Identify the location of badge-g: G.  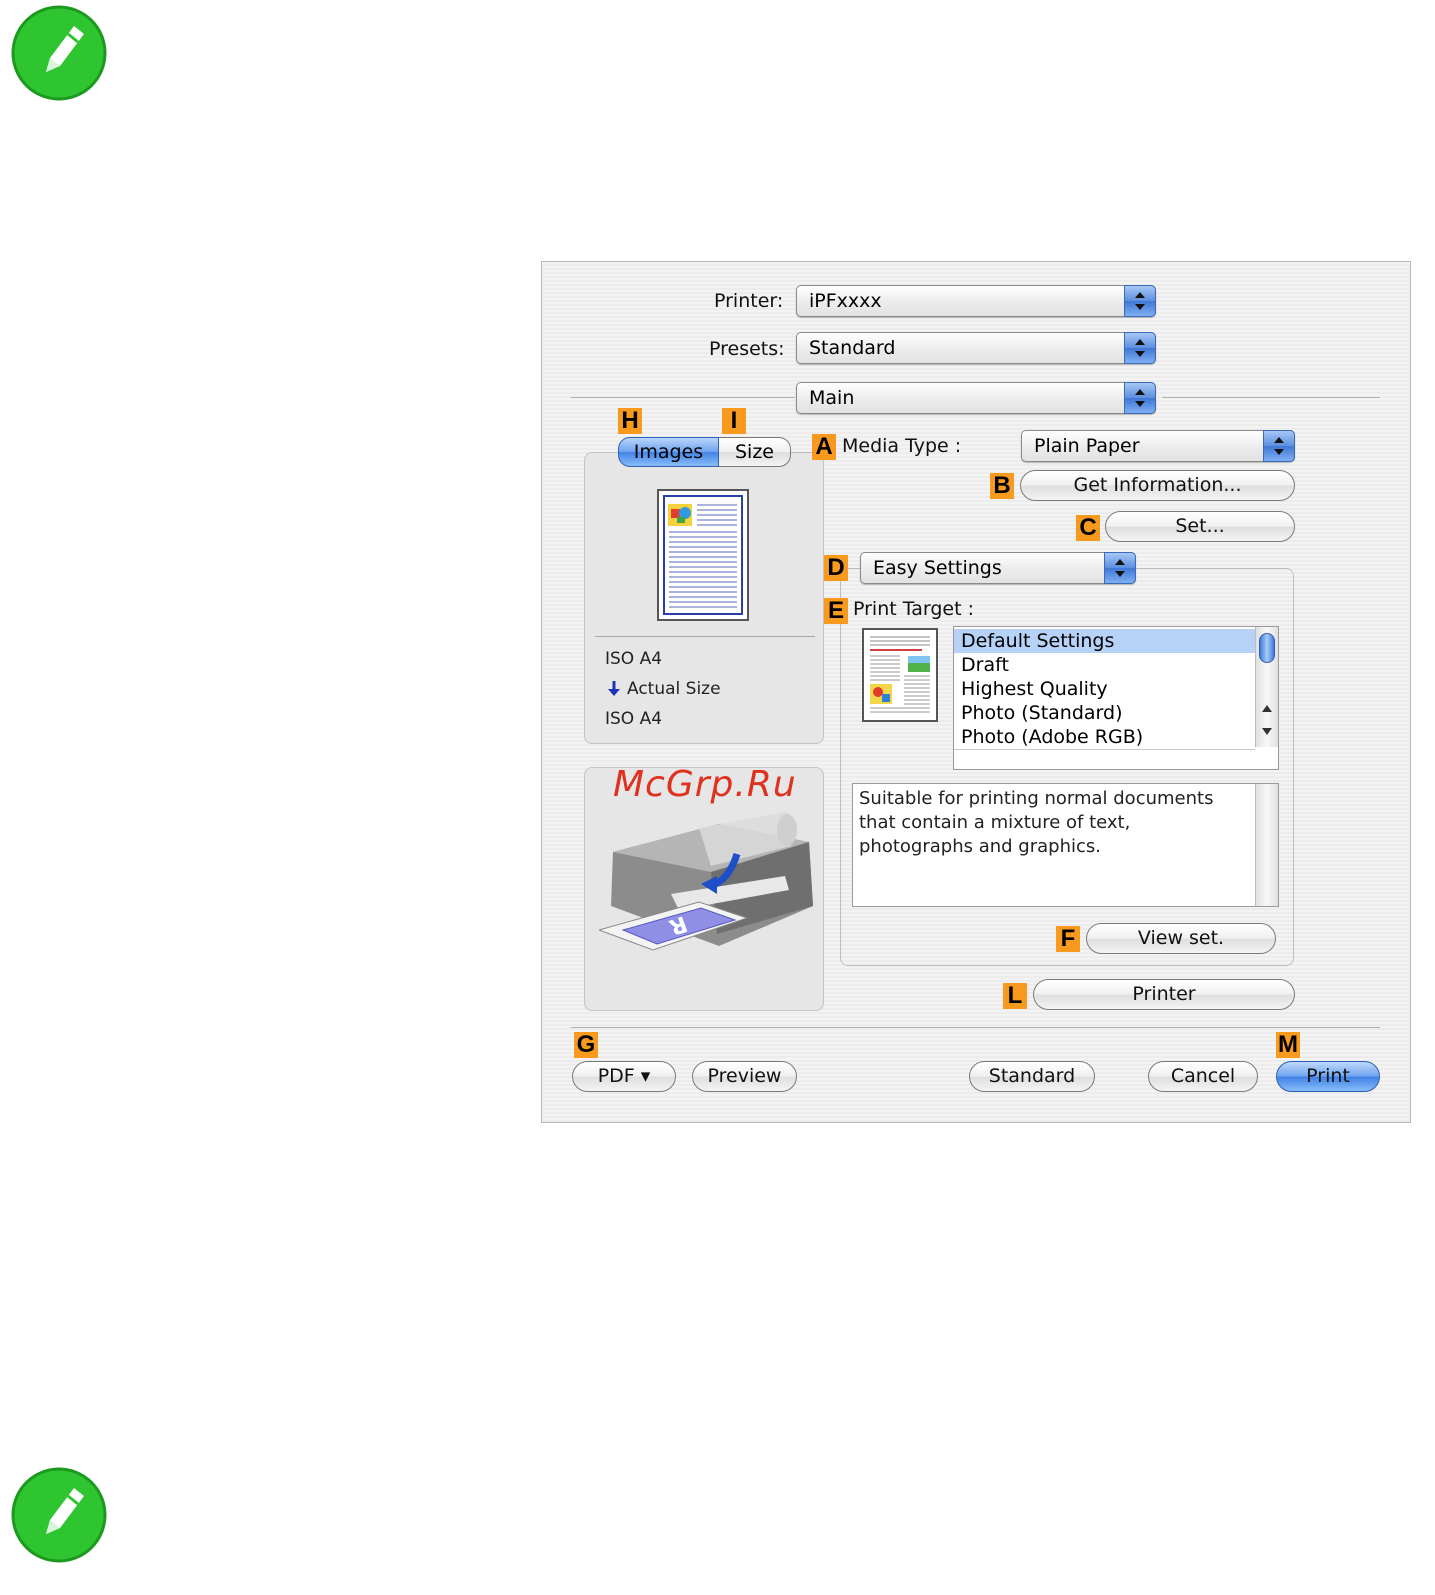
(586, 1045).